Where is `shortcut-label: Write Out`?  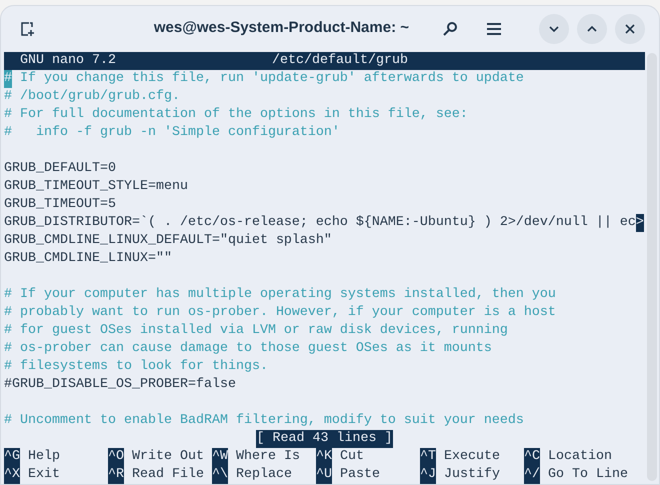 shortcut-label: Write Out is located at coordinates (167, 457).